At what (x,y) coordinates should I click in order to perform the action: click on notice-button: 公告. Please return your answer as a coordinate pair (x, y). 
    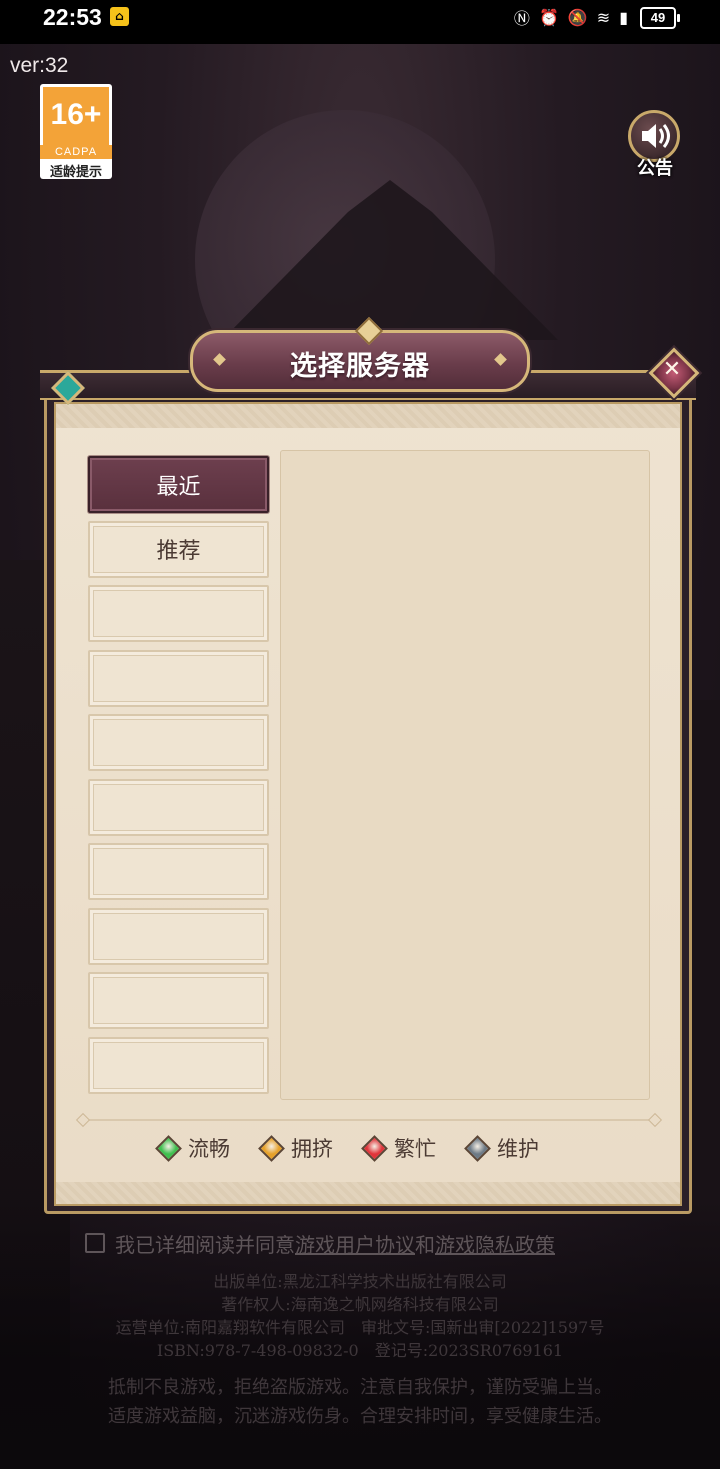
    Looking at the image, I should click on (655, 145).